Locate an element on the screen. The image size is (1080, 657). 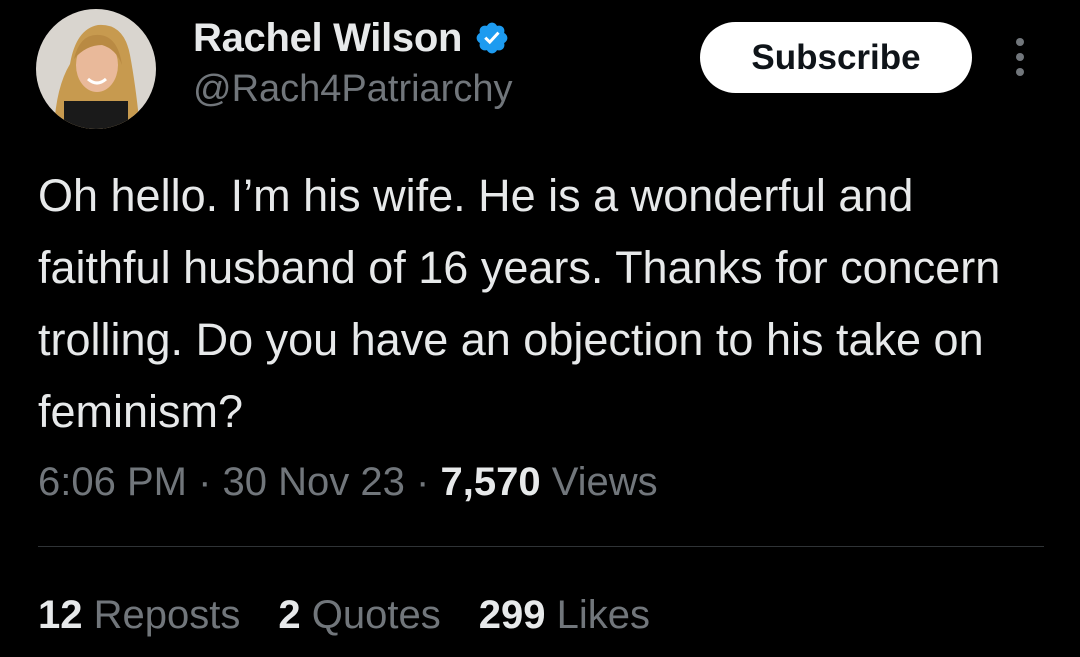
more-vertical-icon is located at coordinates (1020, 57).